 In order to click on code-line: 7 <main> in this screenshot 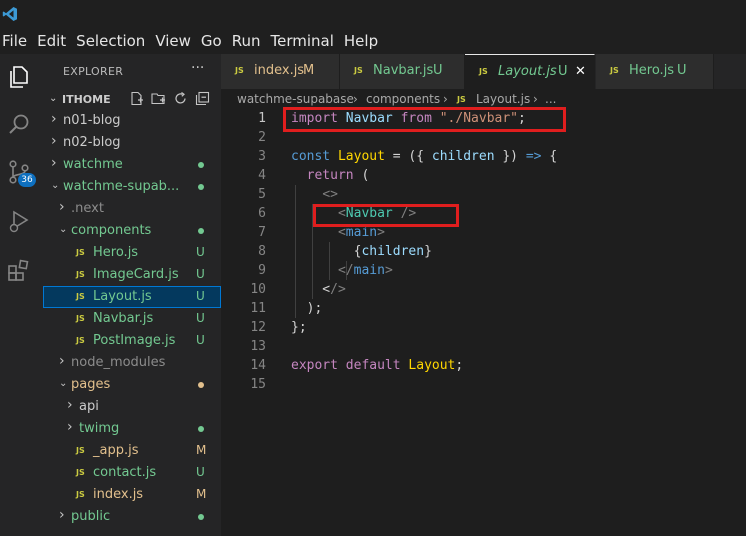, I will do `click(483, 232)`.